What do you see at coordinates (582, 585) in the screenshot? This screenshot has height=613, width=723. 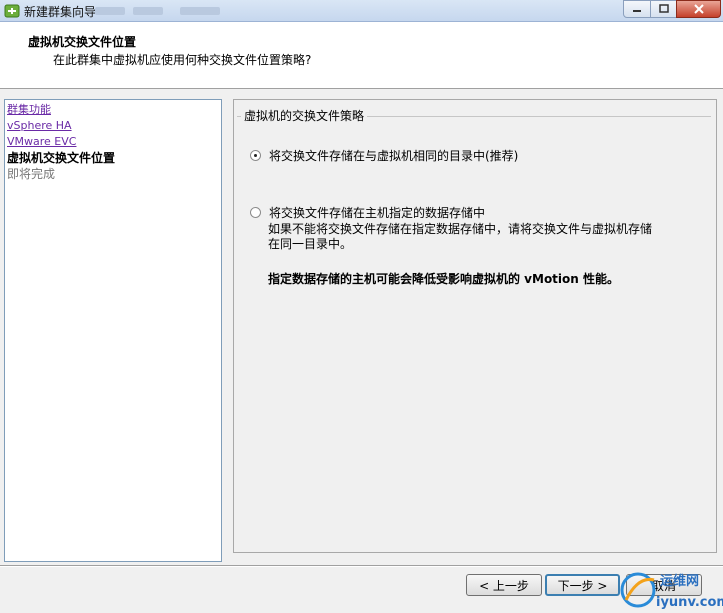 I see `next-button: 下一步 >` at bounding box center [582, 585].